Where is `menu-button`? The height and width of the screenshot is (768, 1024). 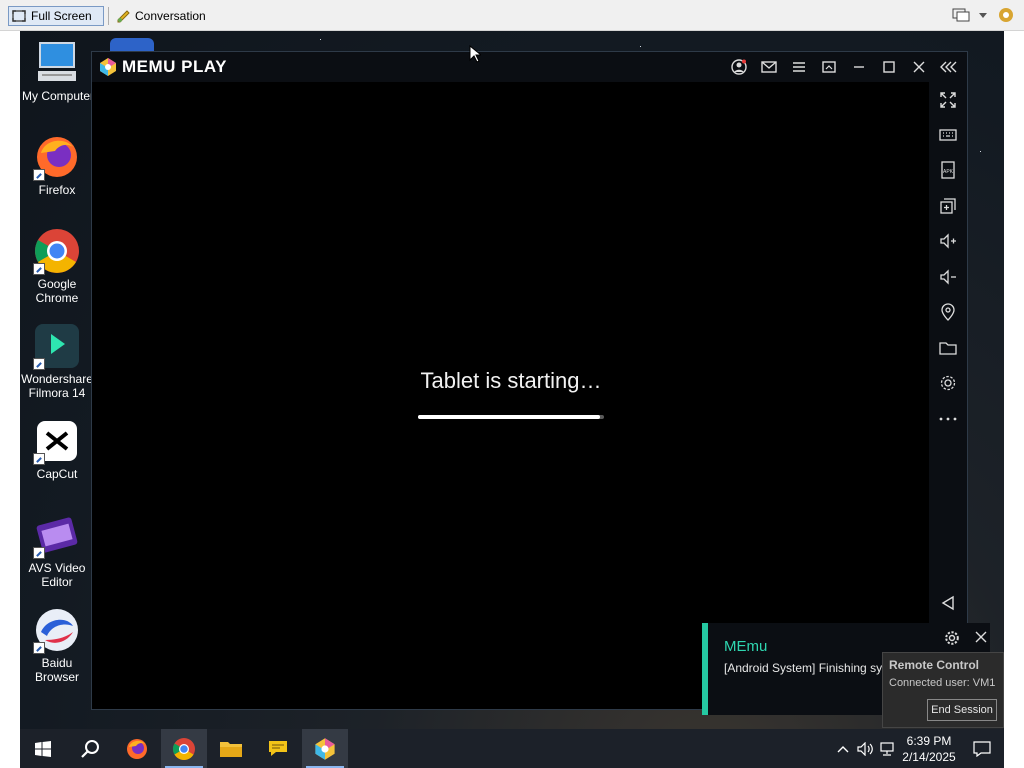 menu-button is located at coordinates (799, 67).